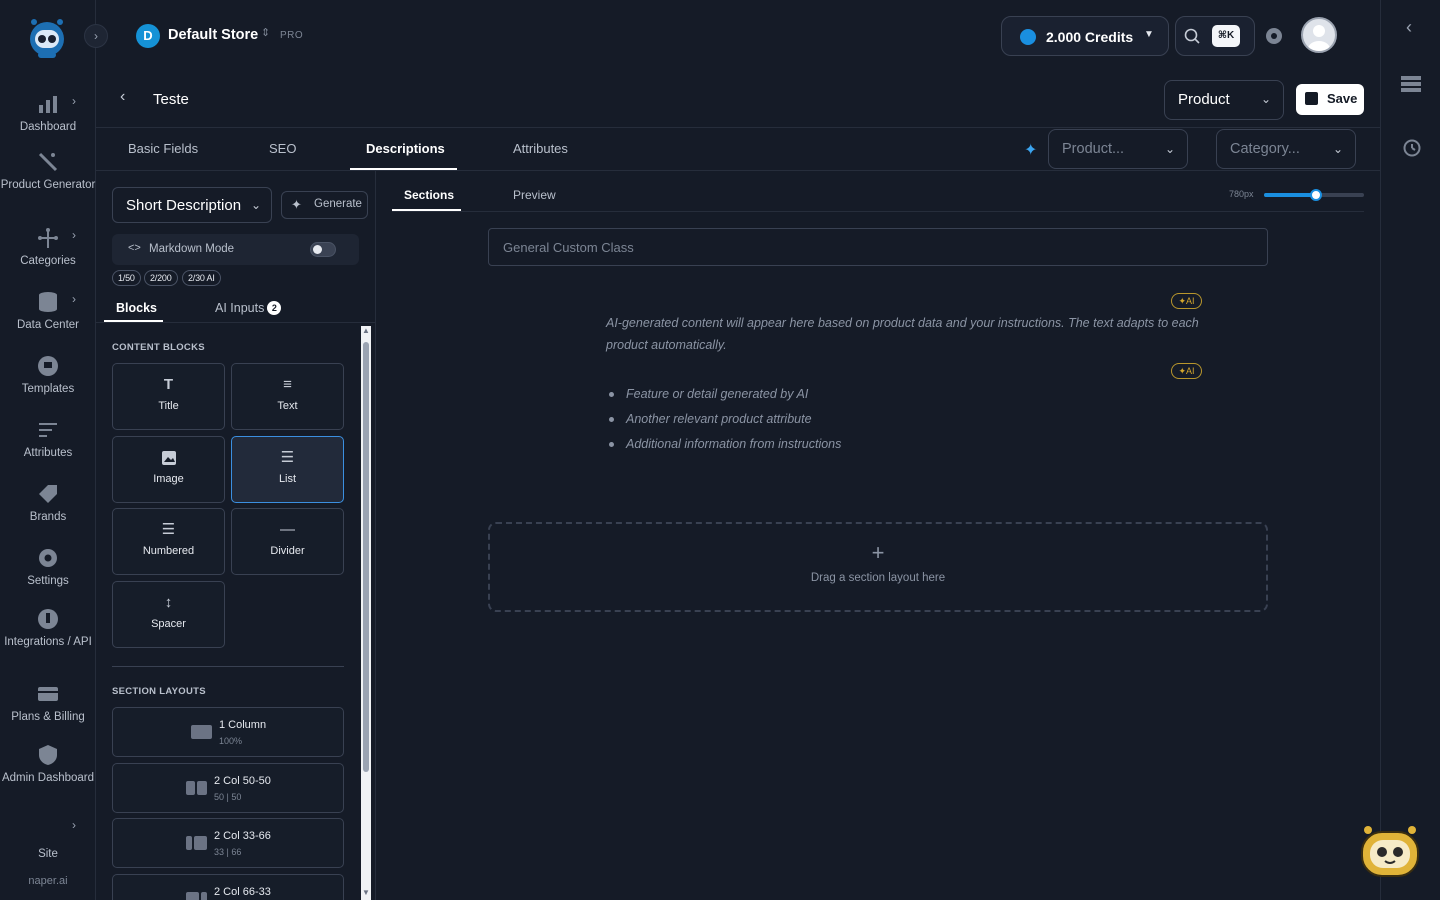 The image size is (1440, 900). Describe the element at coordinates (878, 578) in the screenshot. I see `dropzone-label: Drag a section layout here` at that location.